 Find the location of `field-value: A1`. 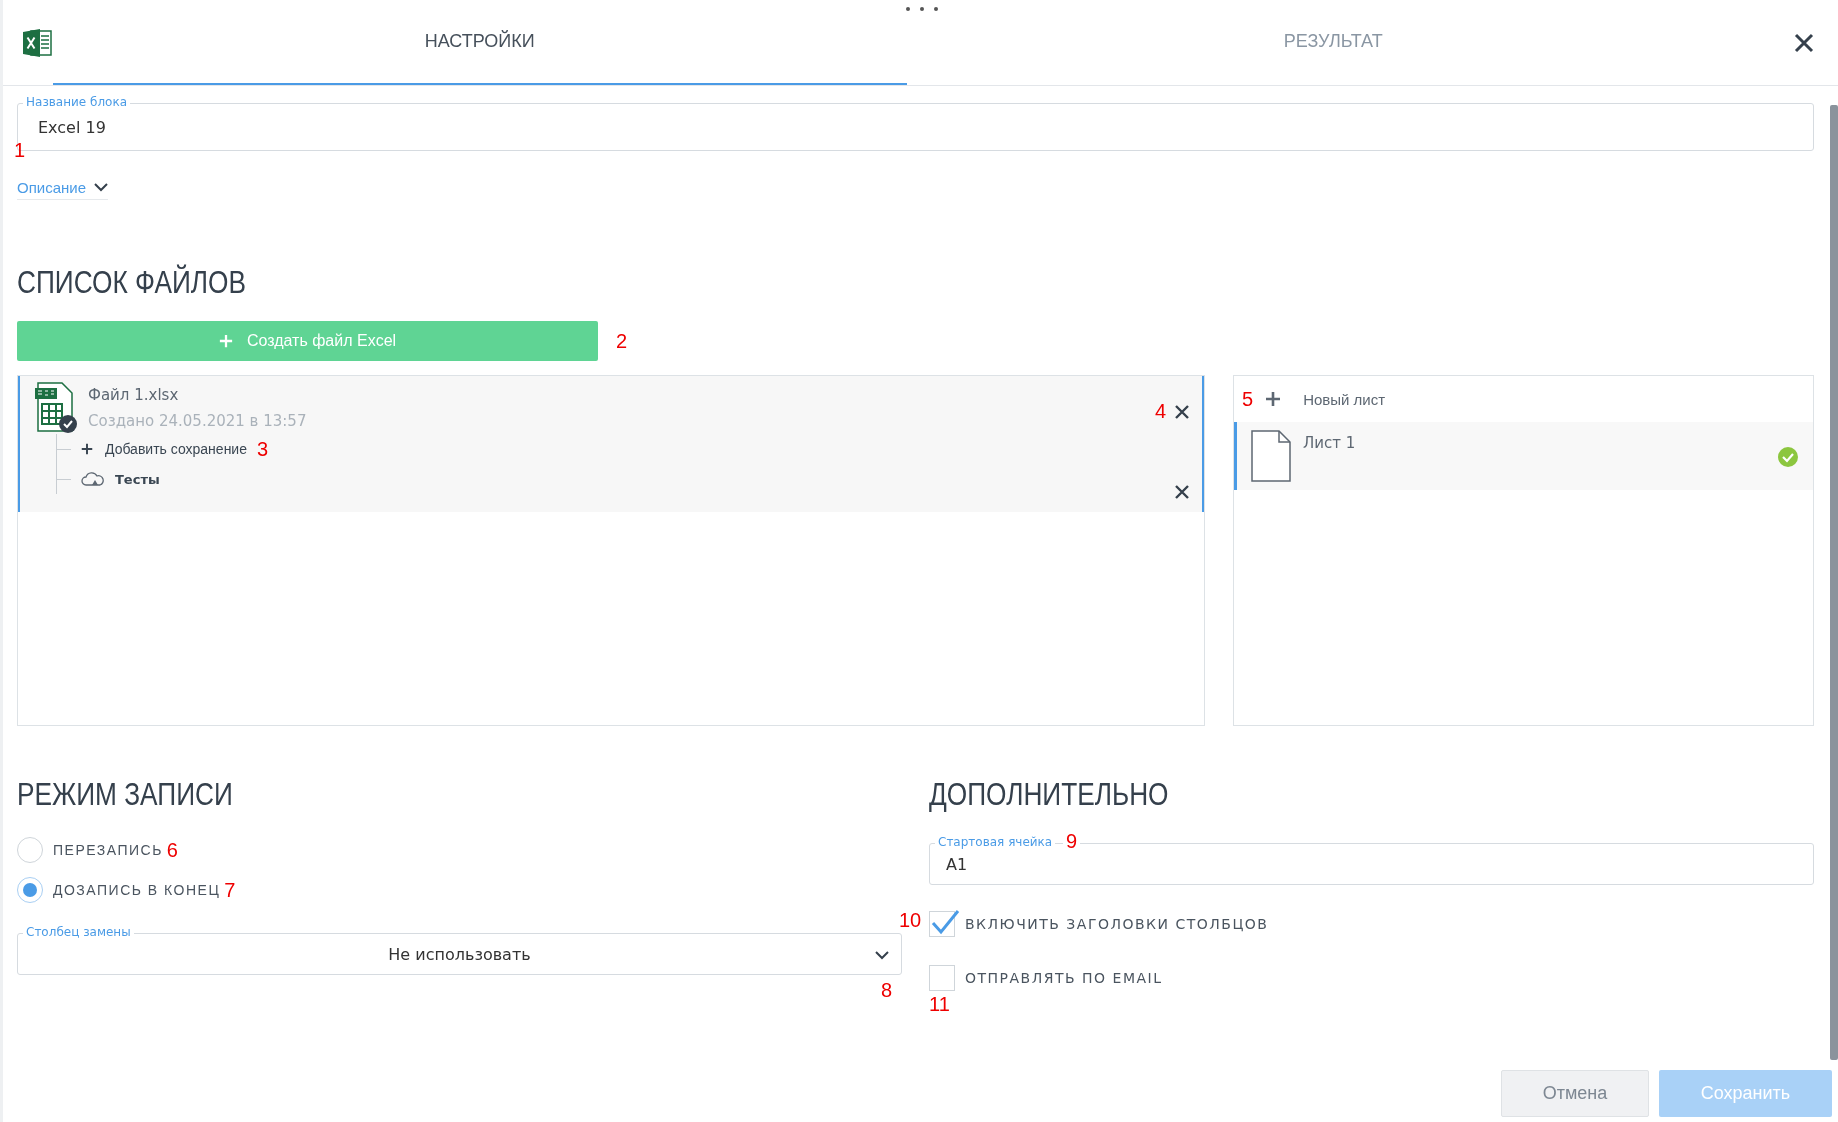

field-value: A1 is located at coordinates (957, 864).